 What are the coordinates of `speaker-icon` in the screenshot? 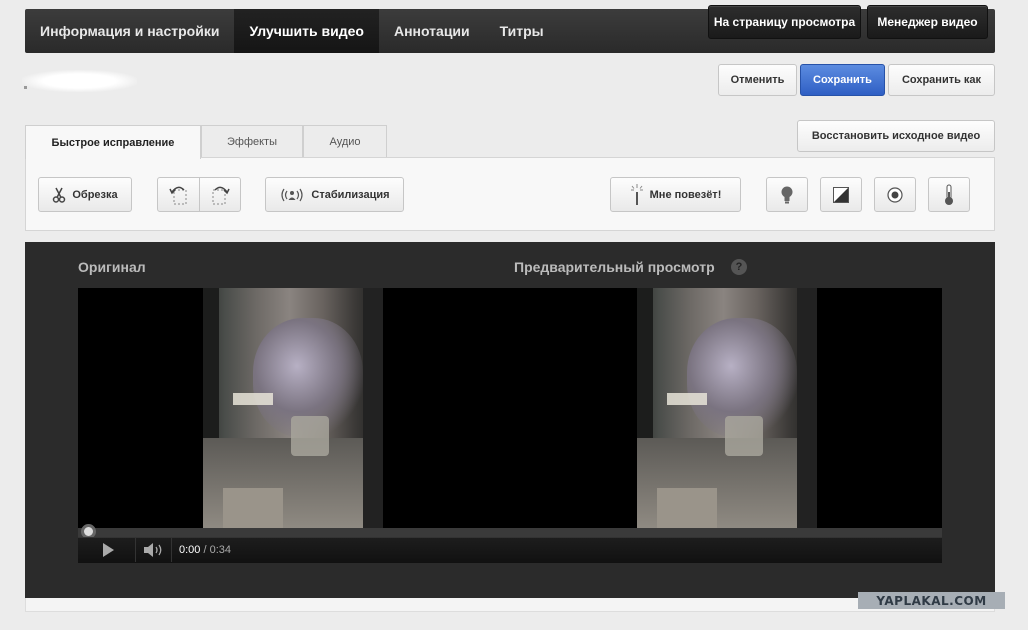 It's located at (154, 552).